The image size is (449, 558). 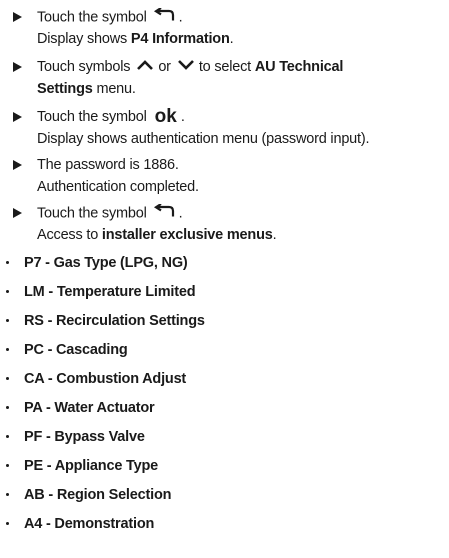 I want to click on step-text: to select, so click(x=226, y=67).